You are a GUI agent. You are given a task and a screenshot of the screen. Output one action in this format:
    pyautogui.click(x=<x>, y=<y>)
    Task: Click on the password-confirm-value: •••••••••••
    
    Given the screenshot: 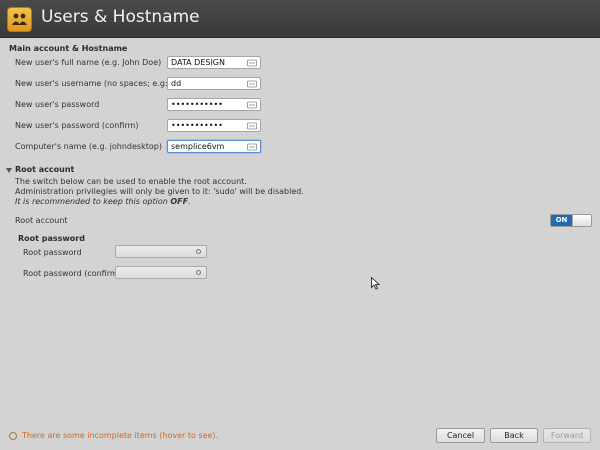 What is the action you would take?
    pyautogui.click(x=197, y=125)
    